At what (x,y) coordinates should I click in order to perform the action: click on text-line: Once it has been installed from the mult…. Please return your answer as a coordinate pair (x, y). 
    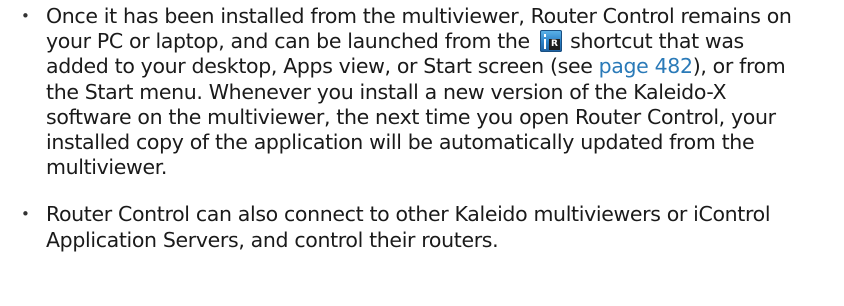
    Looking at the image, I should click on (419, 16).